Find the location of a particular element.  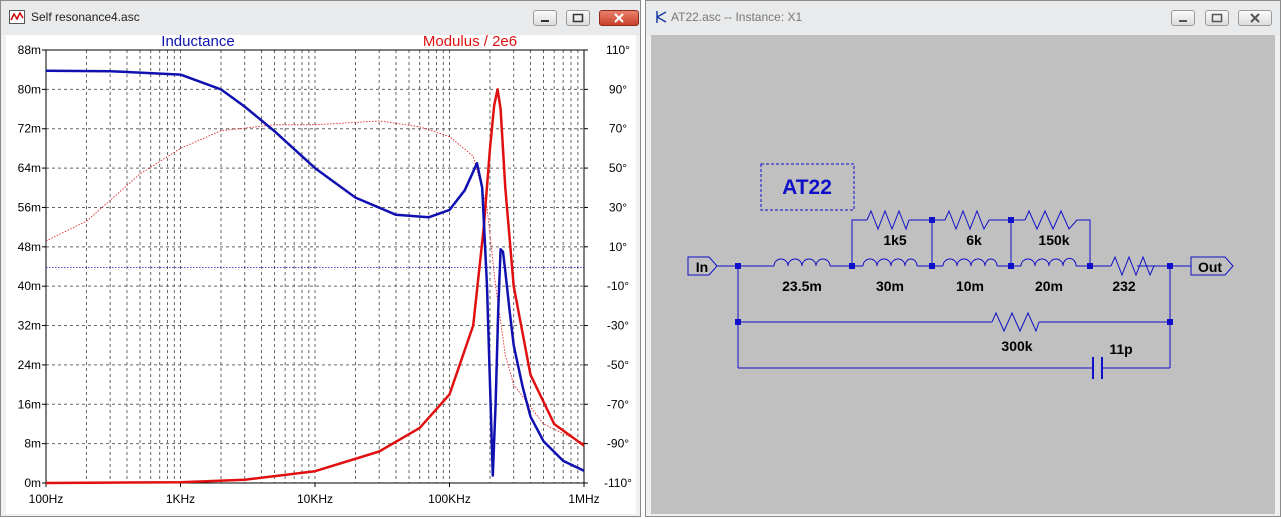

waveform-icon is located at coordinates (17, 17).